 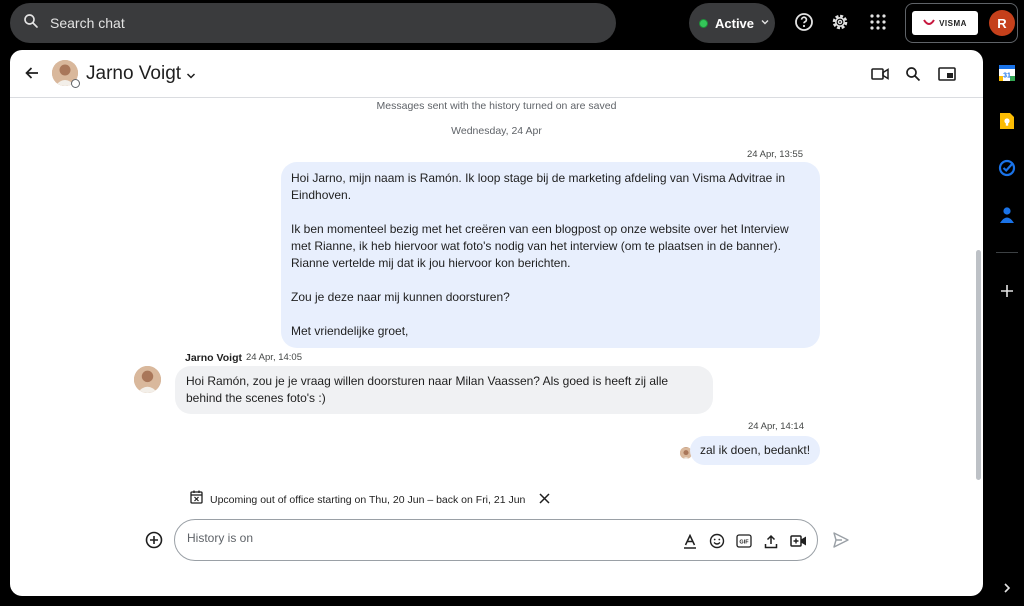 What do you see at coordinates (735, 23) in the screenshot?
I see `status-label: Active` at bounding box center [735, 23].